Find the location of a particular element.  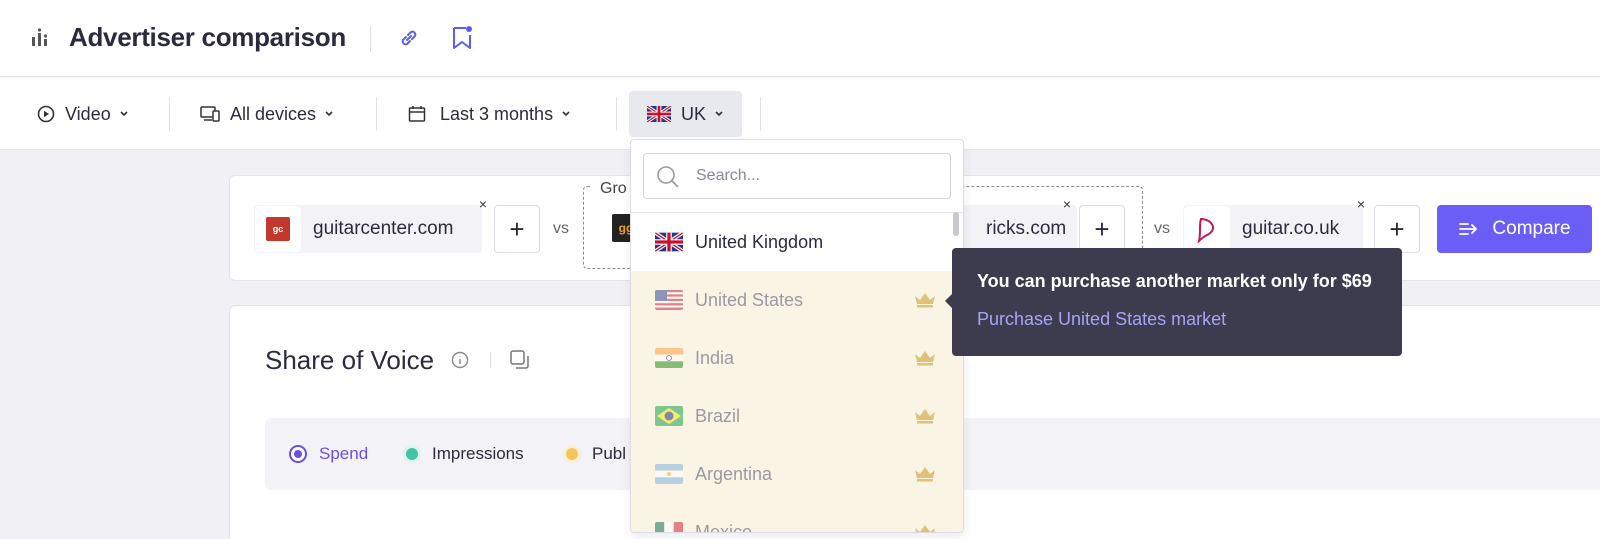

country-option-united-states: United States is located at coordinates (797, 300).